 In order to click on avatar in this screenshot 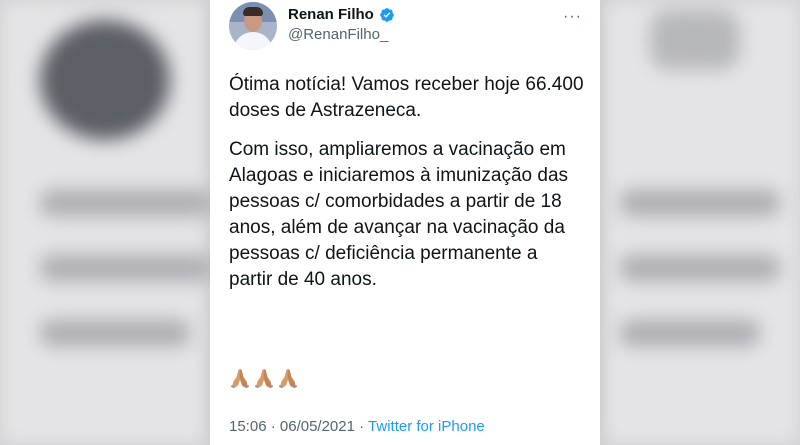, I will do `click(253, 26)`.